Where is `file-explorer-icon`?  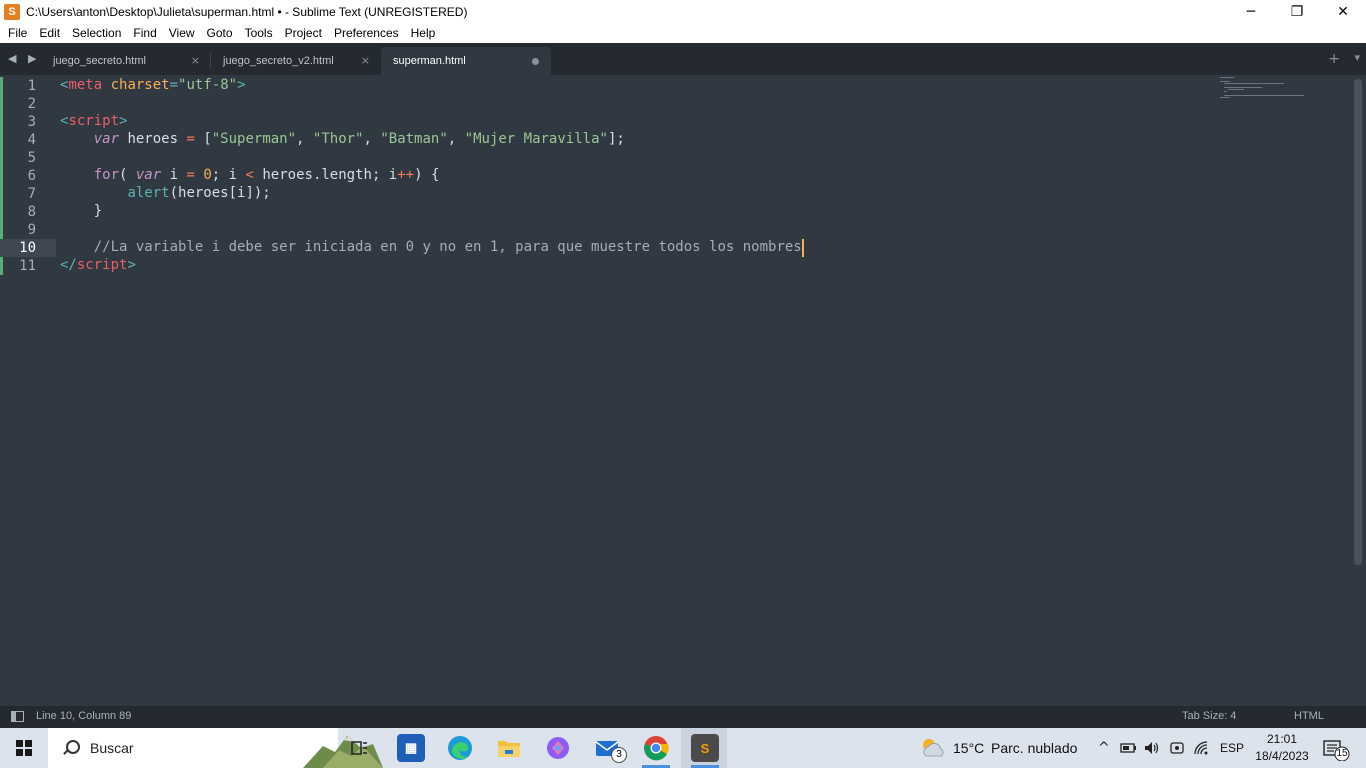
file-explorer-icon is located at coordinates (509, 748).